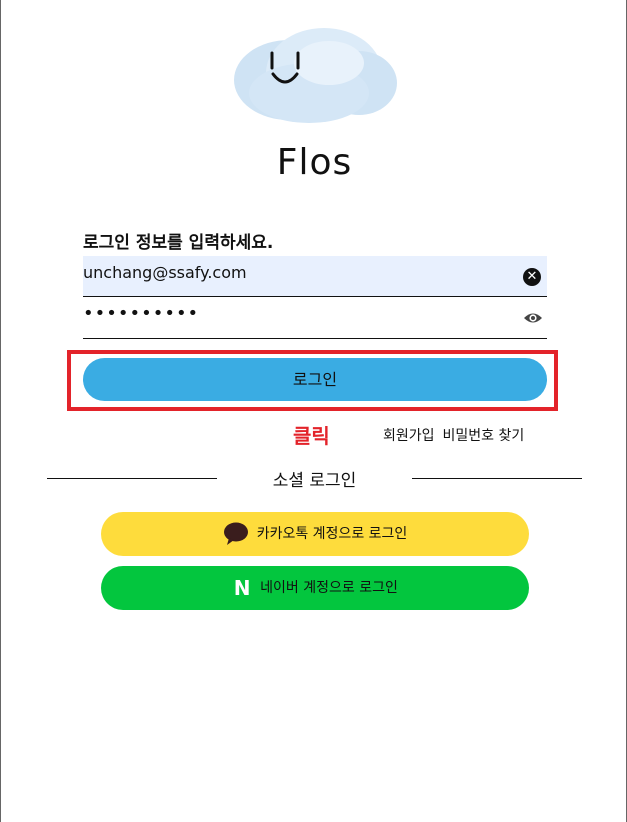 Image resolution: width=627 pixels, height=822 pixels. I want to click on email-value: unchang@ssafy.com, so click(165, 272).